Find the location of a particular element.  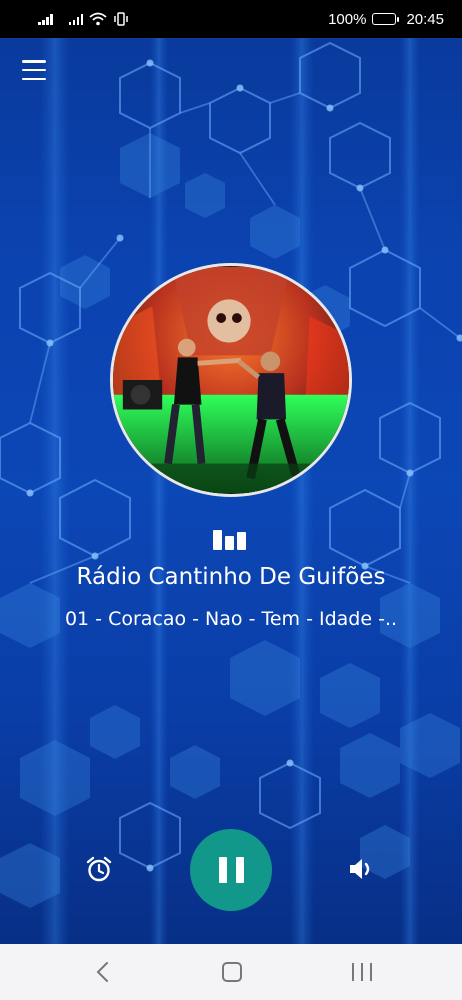

home-icon is located at coordinates (232, 972).